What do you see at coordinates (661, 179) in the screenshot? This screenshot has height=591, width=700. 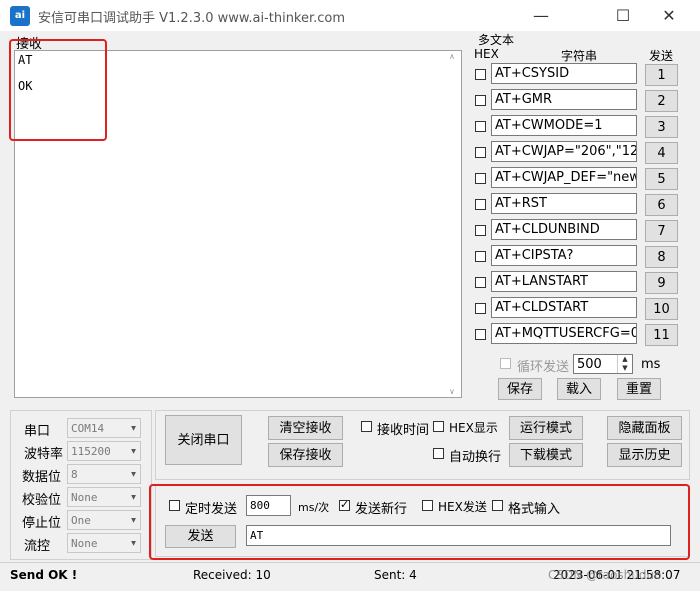 I see `multi-row-send-button: 5` at bounding box center [661, 179].